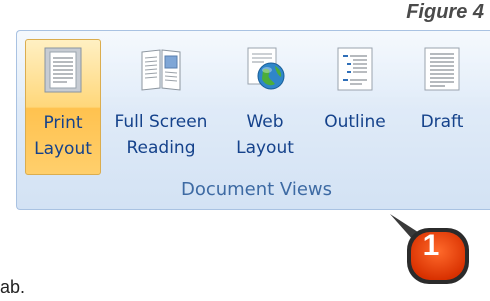 The image size is (490, 301). What do you see at coordinates (161, 69) in the screenshot?
I see `full-screen-reading-icon` at bounding box center [161, 69].